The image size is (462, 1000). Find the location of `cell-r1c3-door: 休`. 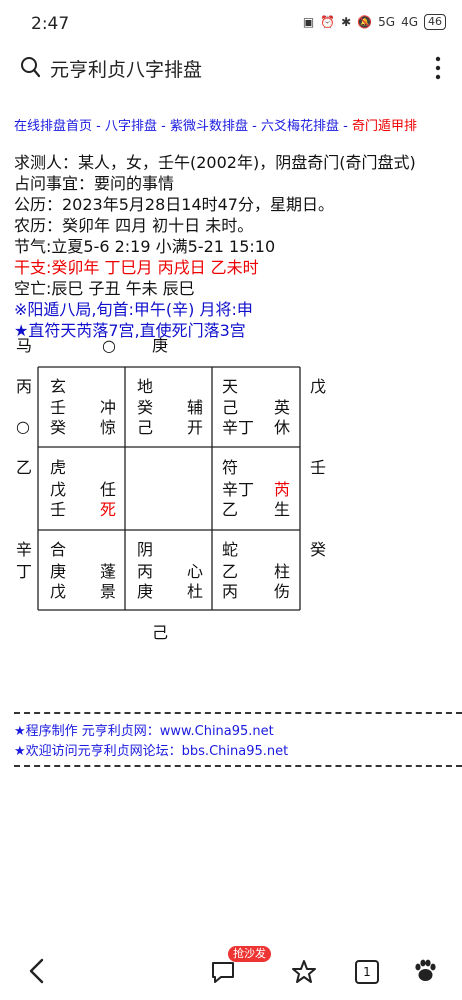

cell-r1c3-door: 休 is located at coordinates (282, 427).